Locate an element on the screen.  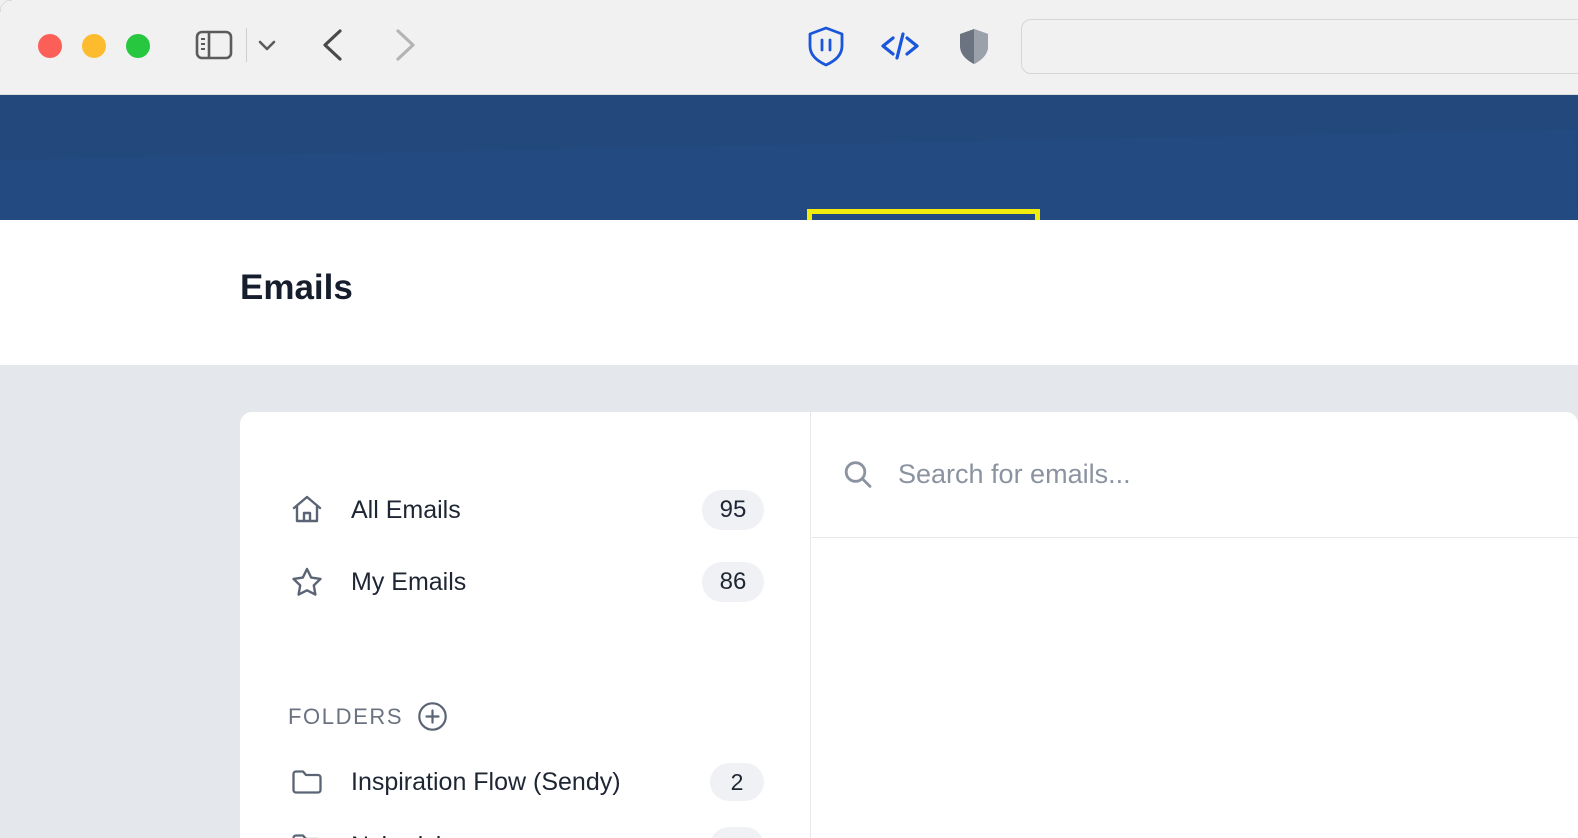
shield-half-icon is located at coordinates (974, 46).